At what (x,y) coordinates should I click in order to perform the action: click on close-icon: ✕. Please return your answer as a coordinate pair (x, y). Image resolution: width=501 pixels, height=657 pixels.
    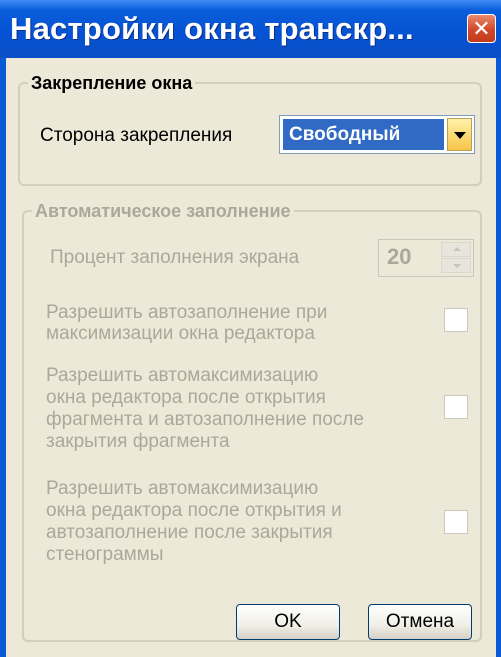
    Looking at the image, I should click on (481, 28).